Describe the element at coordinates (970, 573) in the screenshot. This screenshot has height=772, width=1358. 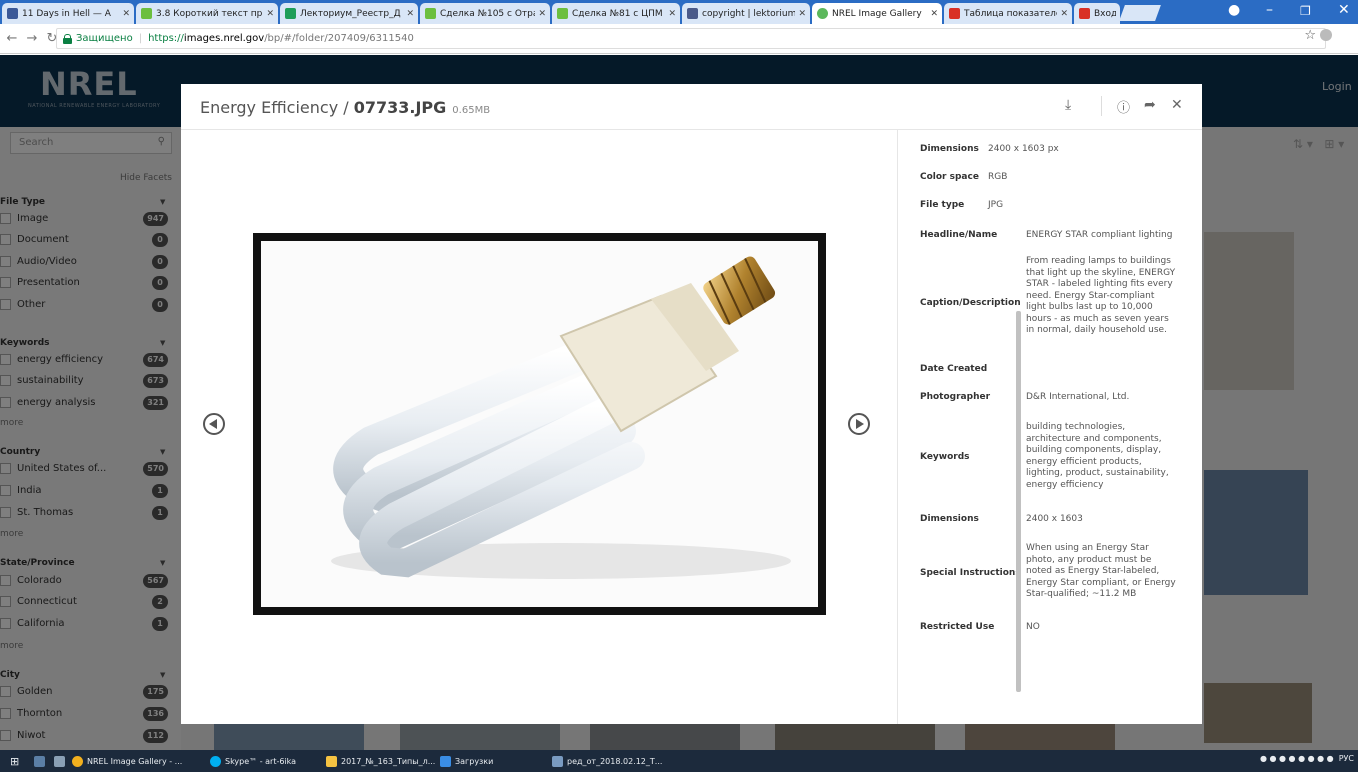
I see `metadata-key: Special Instructions` at that location.